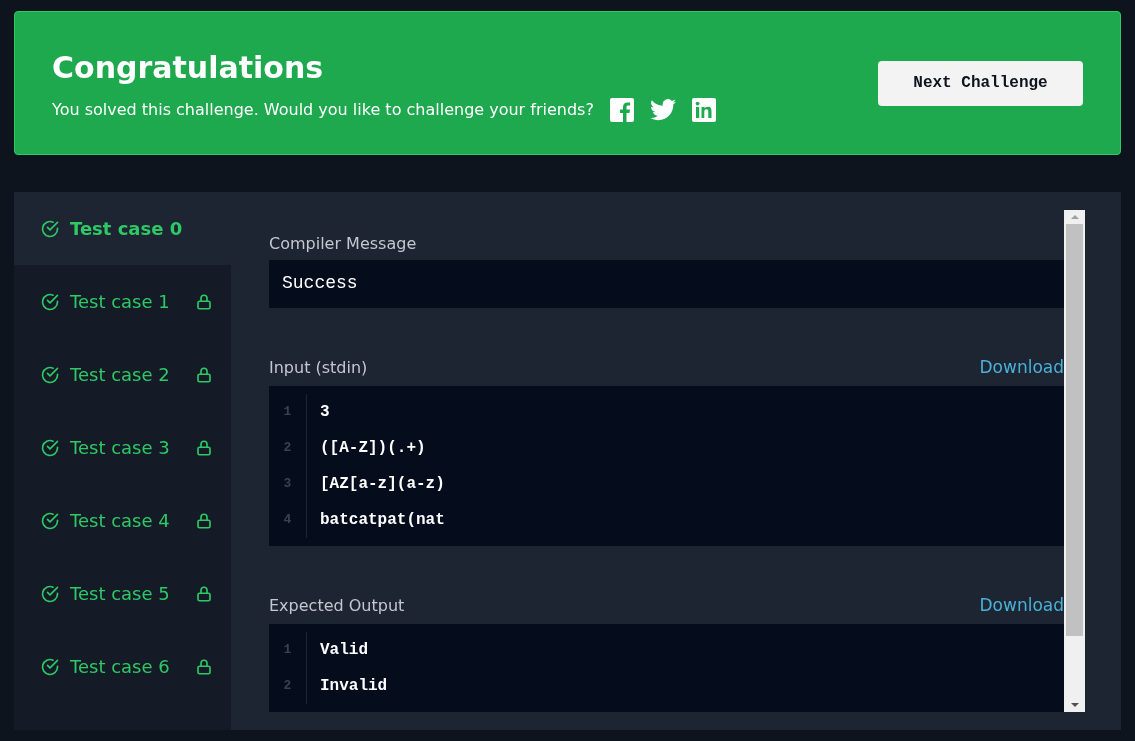  I want to click on next-challenge-button: Next Challenge, so click(980, 83).